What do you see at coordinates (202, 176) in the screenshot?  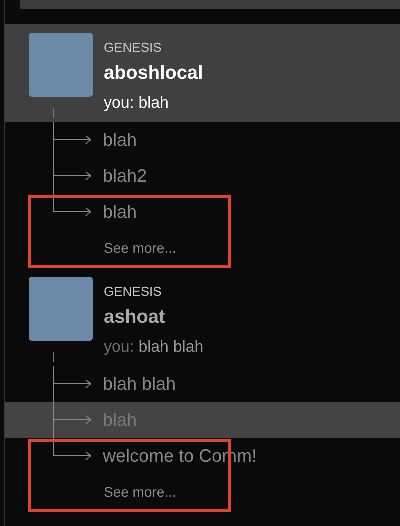 I see `sidebar-item: blah2` at bounding box center [202, 176].